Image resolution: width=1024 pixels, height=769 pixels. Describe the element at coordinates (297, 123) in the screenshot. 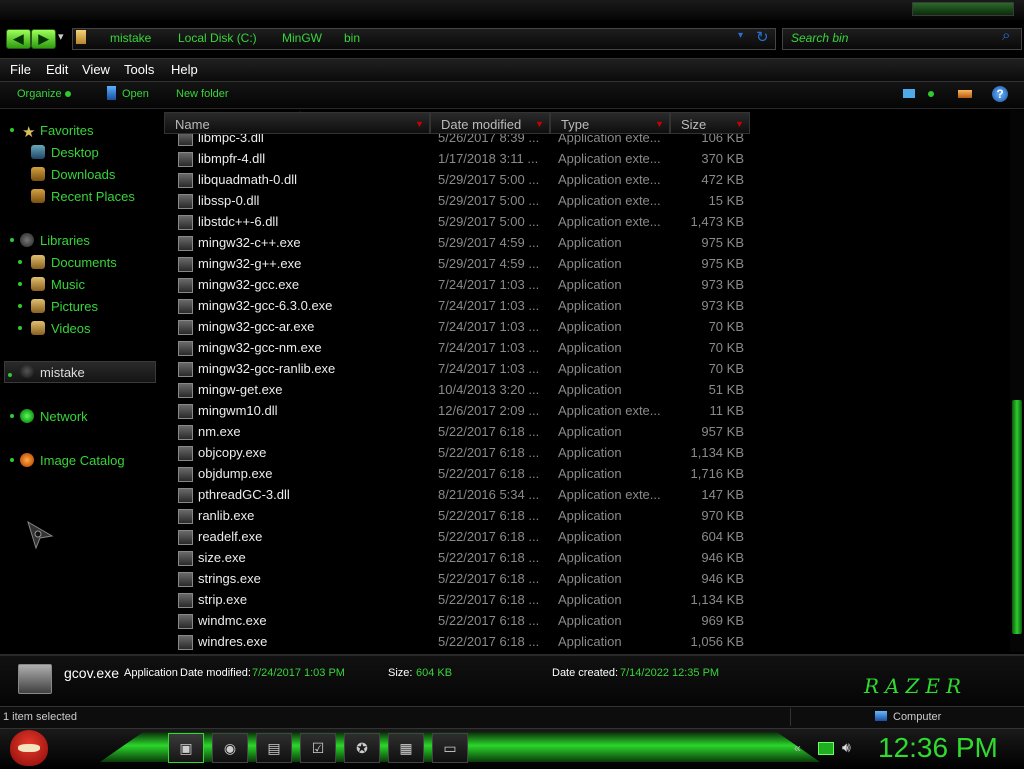

I see `column-header-name: Name ▼` at that location.